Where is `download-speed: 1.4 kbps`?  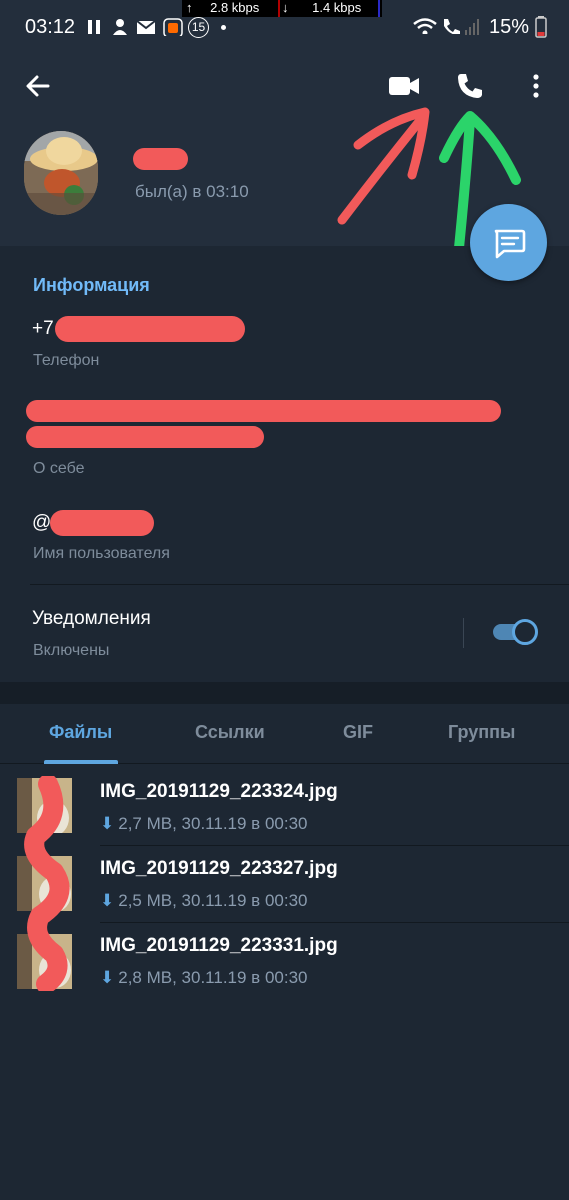
download-speed: 1.4 kbps is located at coordinates (337, 7).